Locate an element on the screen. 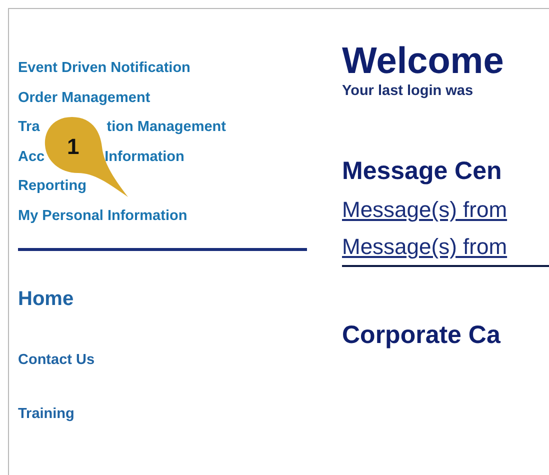  section-heading: Message Cen is located at coordinates (422, 171).